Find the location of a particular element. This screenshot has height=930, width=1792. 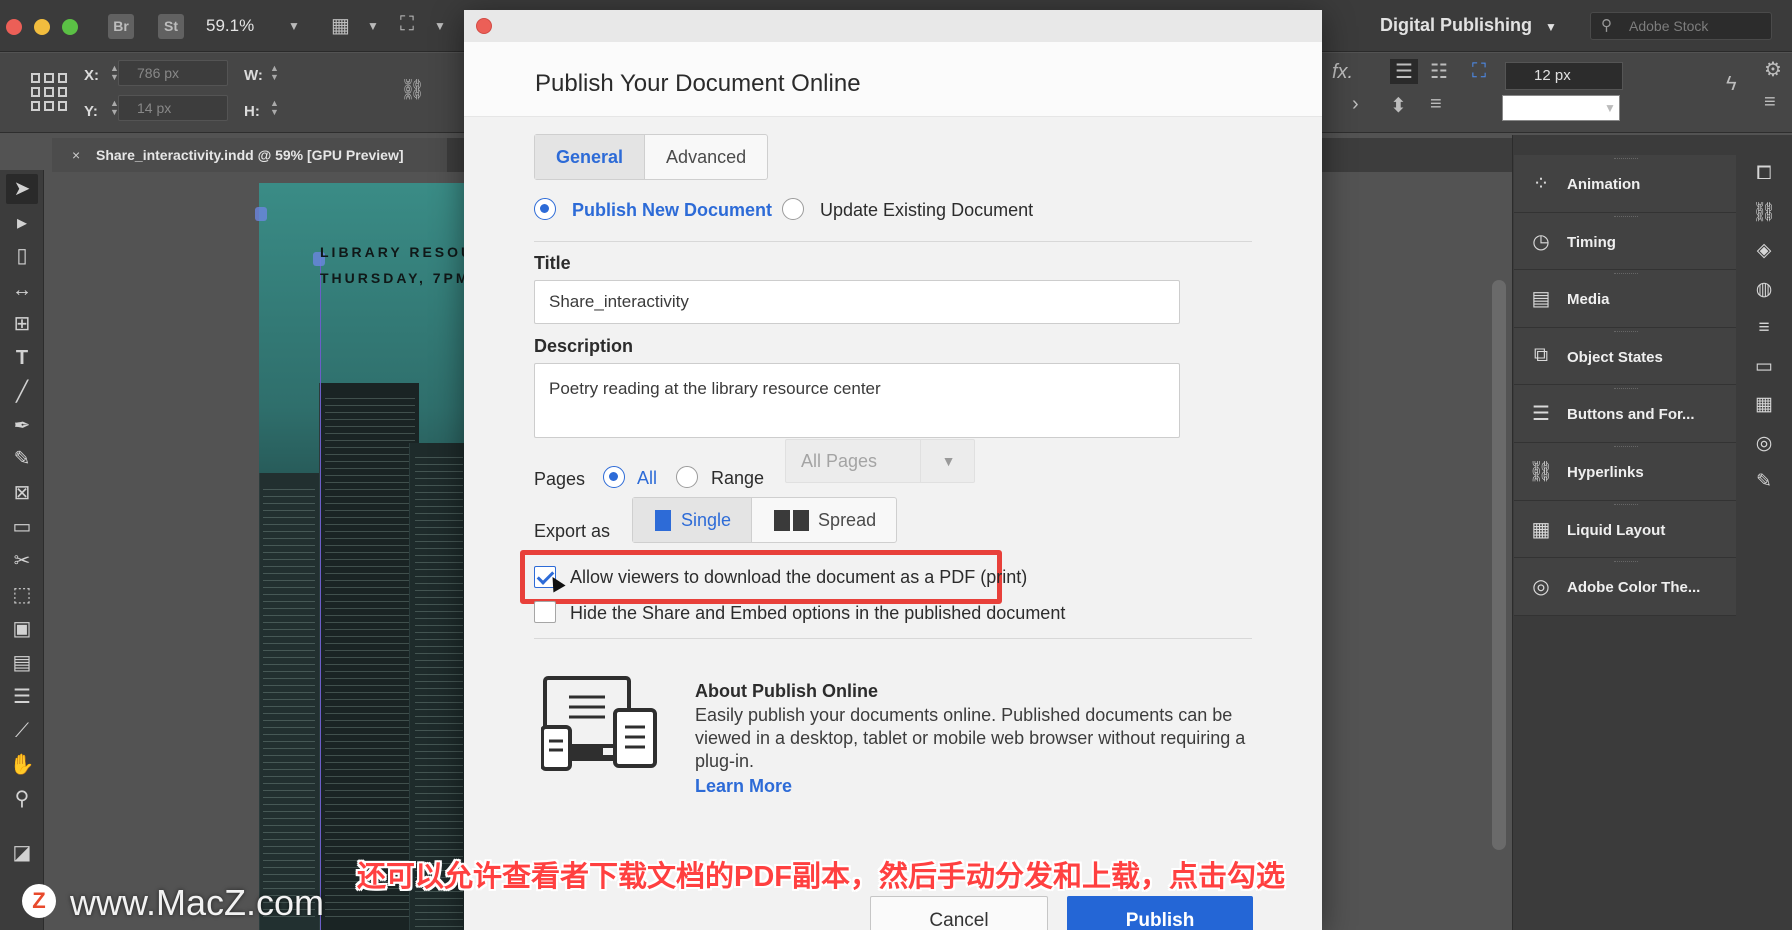

pages-range-label: Range is located at coordinates (737, 478).